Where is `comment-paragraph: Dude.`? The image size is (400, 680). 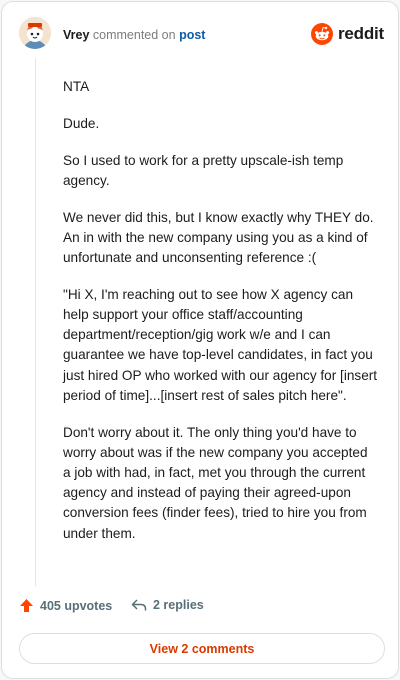
comment-paragraph: Dude. is located at coordinates (81, 123).